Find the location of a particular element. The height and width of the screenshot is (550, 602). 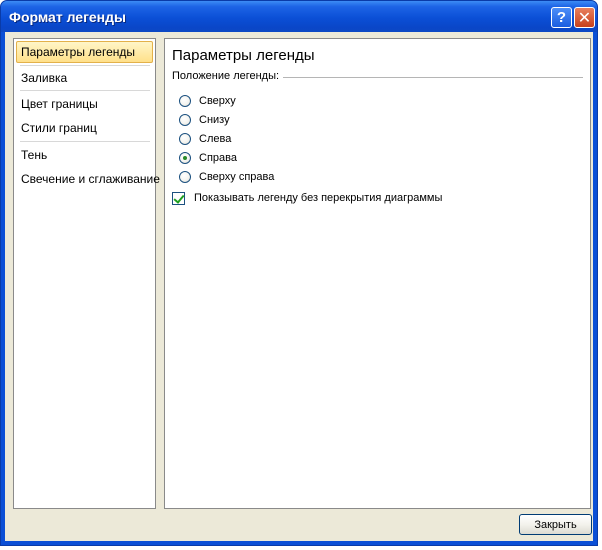

radio-top: Сверху is located at coordinates (207, 101).